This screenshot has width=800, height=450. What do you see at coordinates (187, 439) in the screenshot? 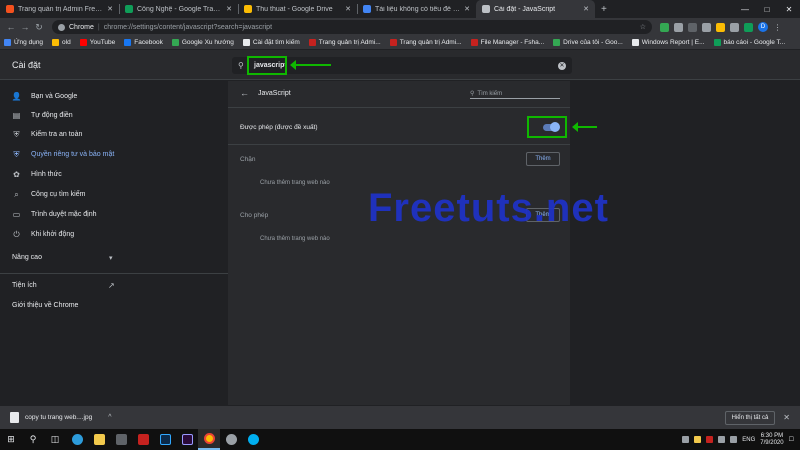
I see `premiere-icon` at bounding box center [187, 439].